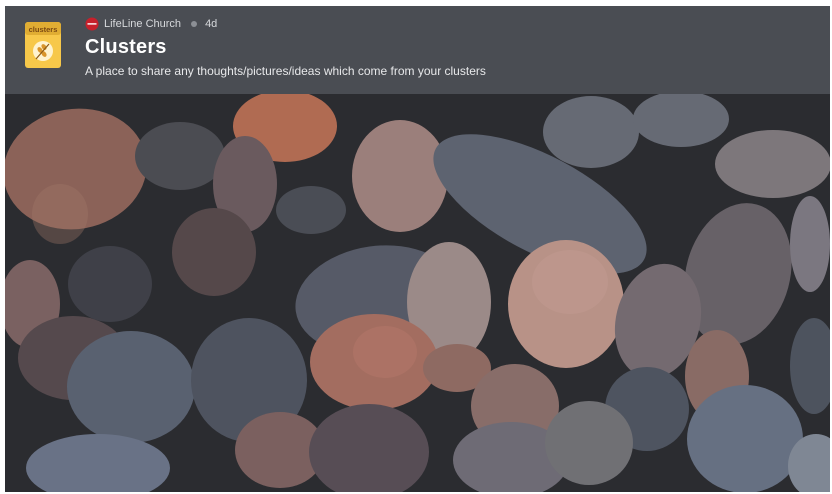  I want to click on post-meta: LifeLine Church 4d, so click(151, 24).